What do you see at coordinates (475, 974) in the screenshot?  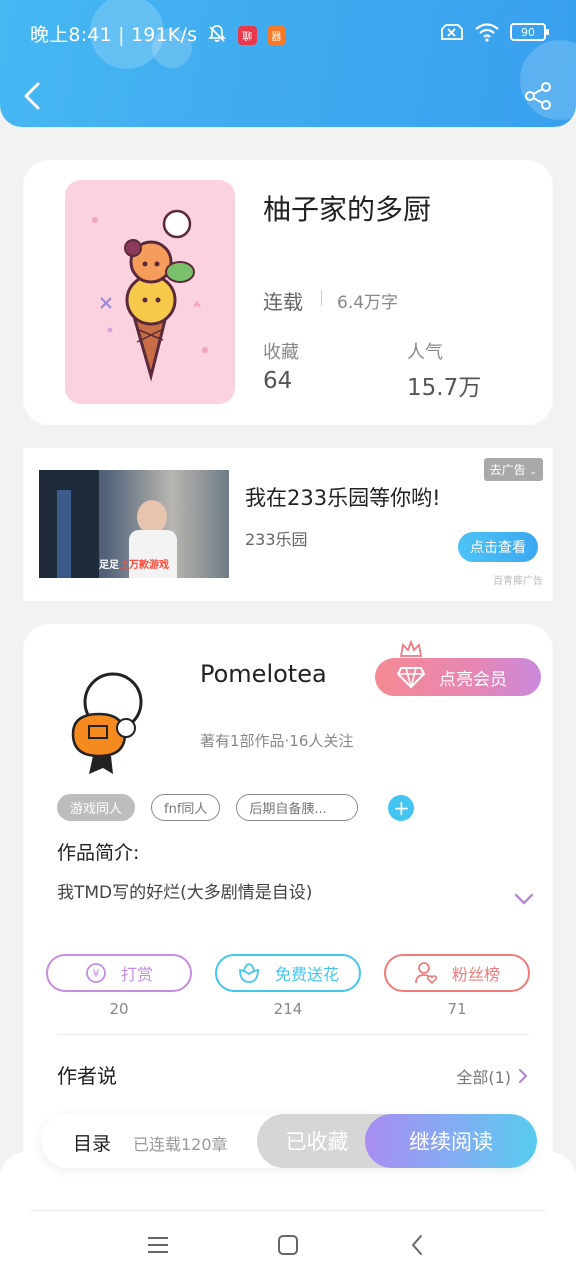 I see `fan-ranking-label: 粉丝榜` at bounding box center [475, 974].